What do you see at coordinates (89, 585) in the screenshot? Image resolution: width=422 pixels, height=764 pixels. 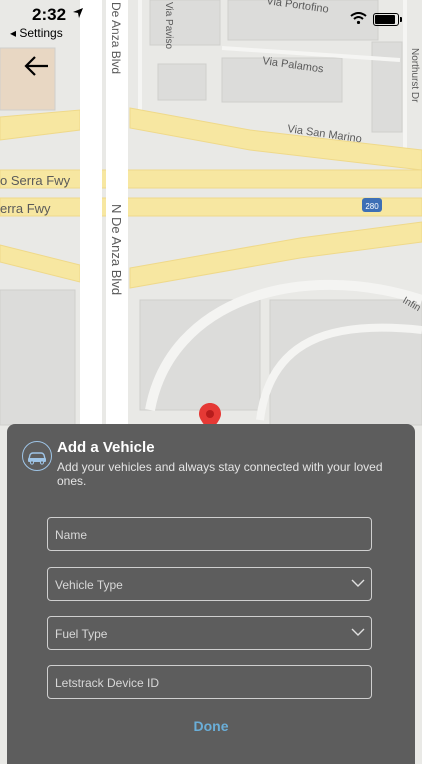 I see `vehicle-type-placeholder: Vehicle Type` at bounding box center [89, 585].